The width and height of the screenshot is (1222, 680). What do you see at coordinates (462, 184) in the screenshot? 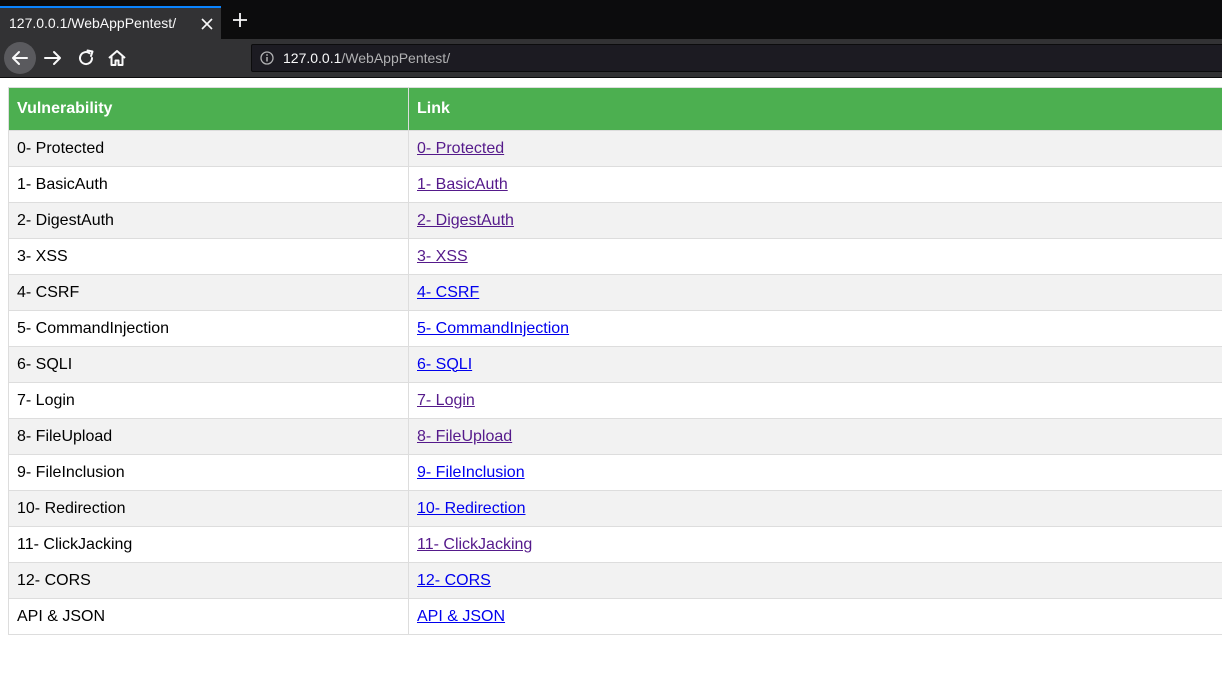
I see `vulnerability-link: 1- BasicAuth` at bounding box center [462, 184].